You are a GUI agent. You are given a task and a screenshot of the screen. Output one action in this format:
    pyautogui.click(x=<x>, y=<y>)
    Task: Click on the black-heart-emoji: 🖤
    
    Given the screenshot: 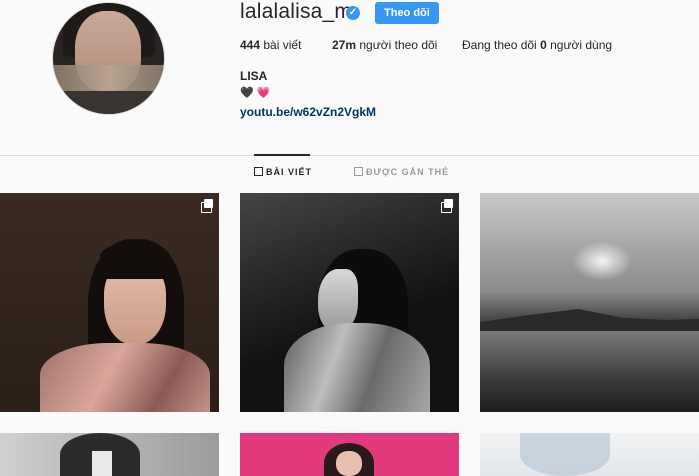 What is the action you would take?
    pyautogui.click(x=247, y=93)
    